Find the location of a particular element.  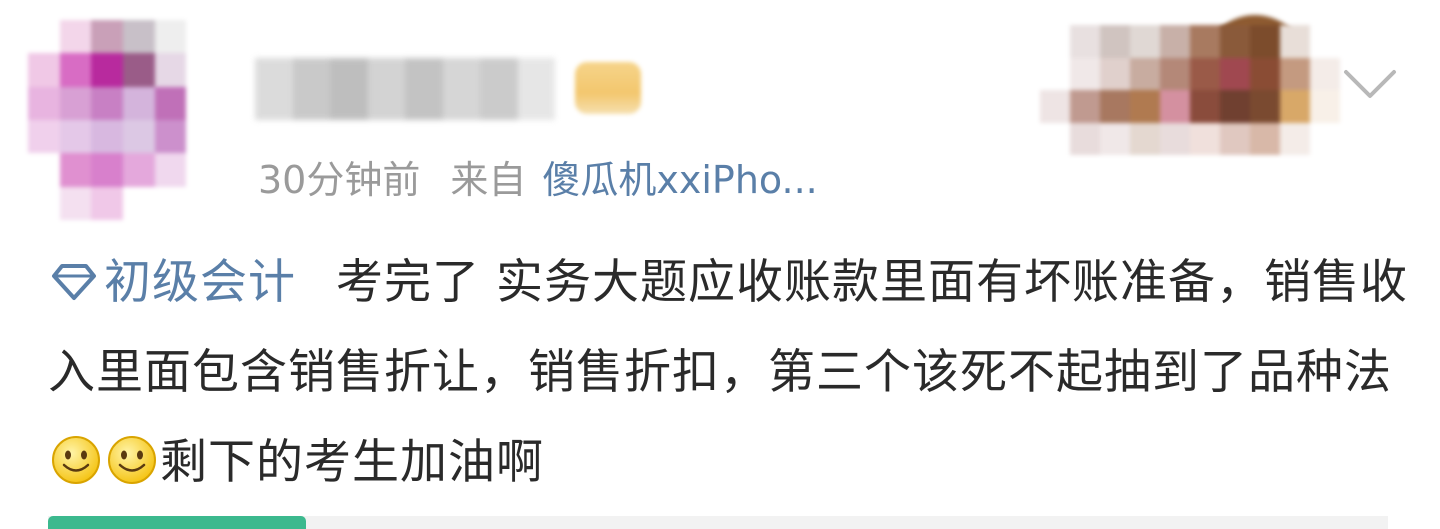

diamond-icon is located at coordinates (74, 282).